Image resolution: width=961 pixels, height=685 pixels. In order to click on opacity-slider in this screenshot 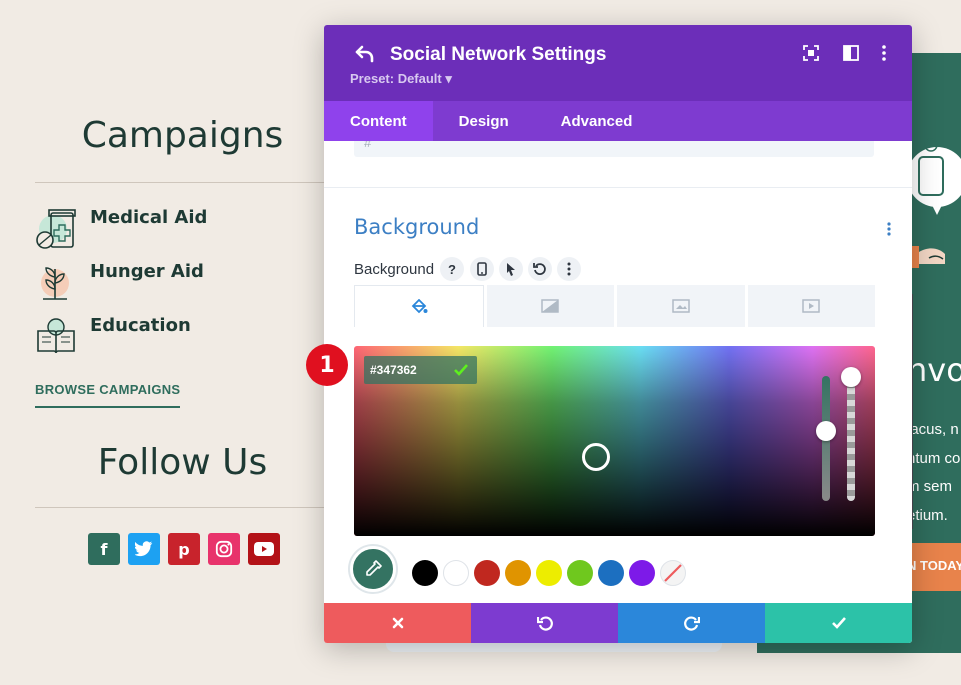, I will do `click(851, 434)`.